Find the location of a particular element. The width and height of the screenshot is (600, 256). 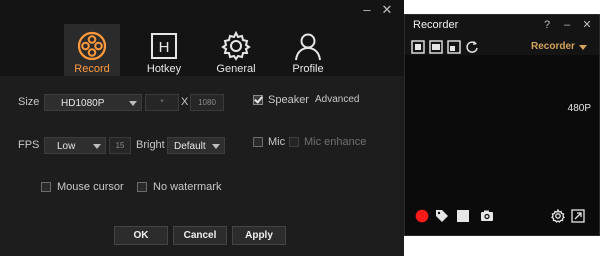

advanced-link: Advanced is located at coordinates (337, 100).